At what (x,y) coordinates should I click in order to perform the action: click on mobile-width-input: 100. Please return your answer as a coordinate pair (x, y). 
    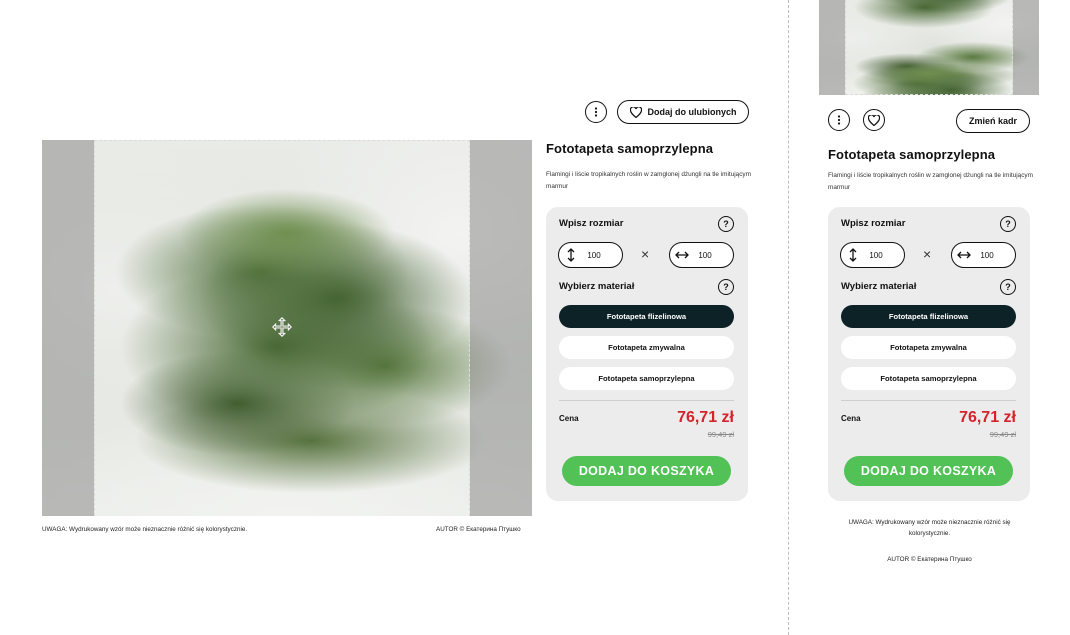
    Looking at the image, I should click on (983, 255).